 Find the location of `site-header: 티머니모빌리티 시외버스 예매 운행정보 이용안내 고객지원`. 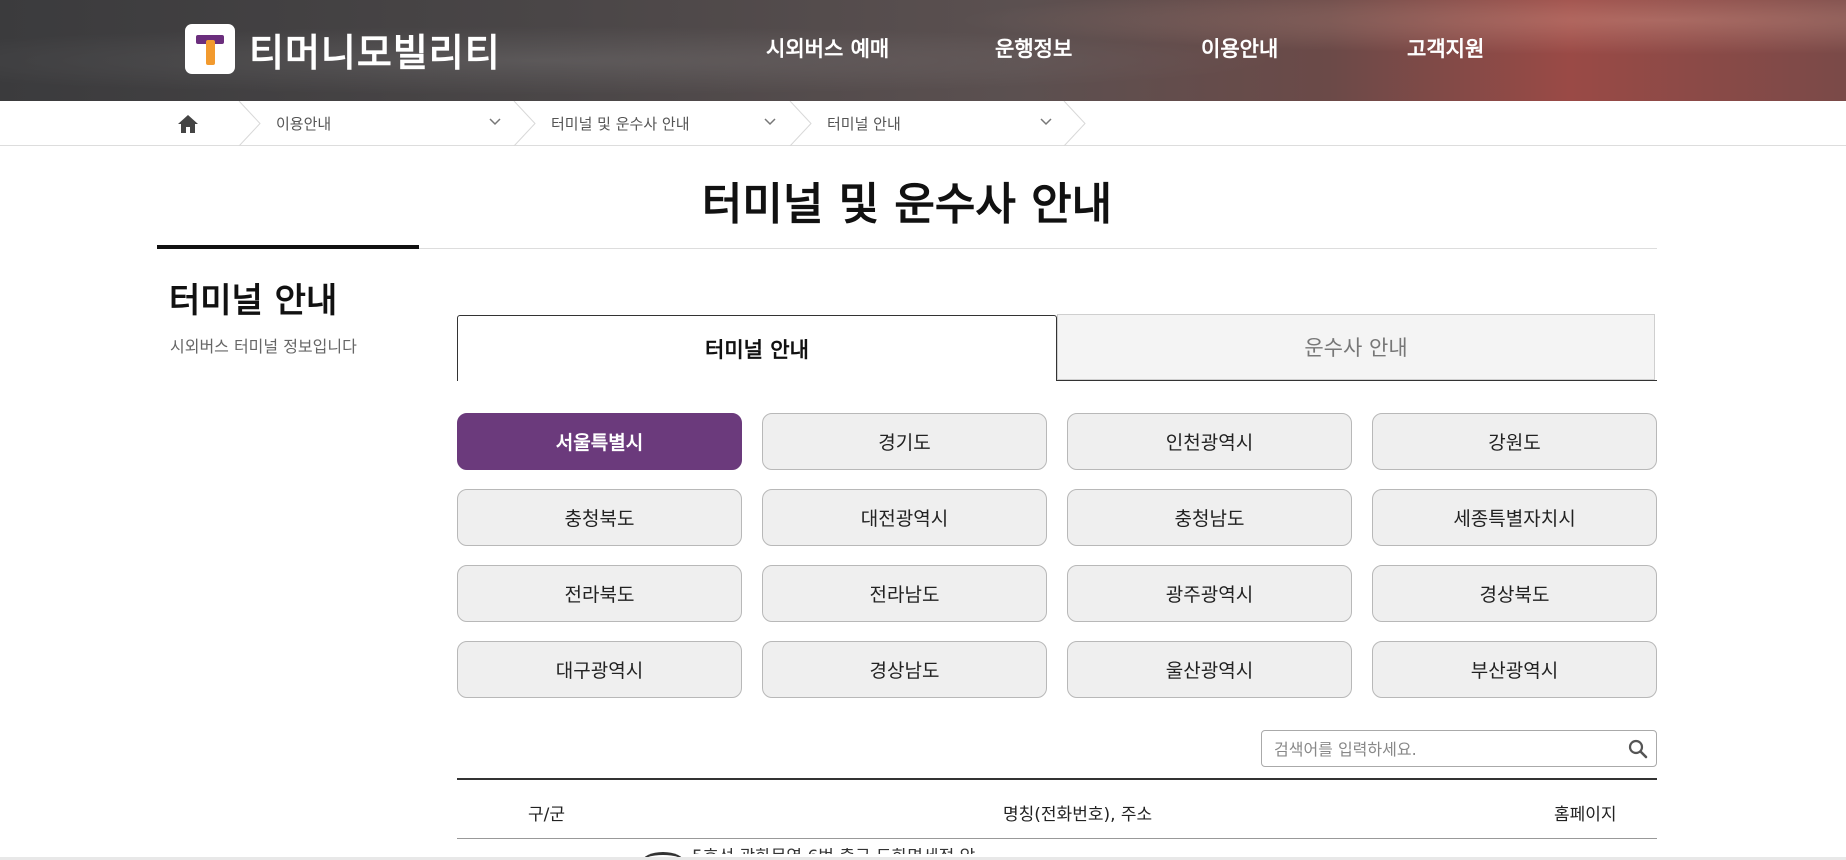

site-header: 티머니모빌리티 시외버스 예매 운행정보 이용안내 고객지원 is located at coordinates (923, 50).